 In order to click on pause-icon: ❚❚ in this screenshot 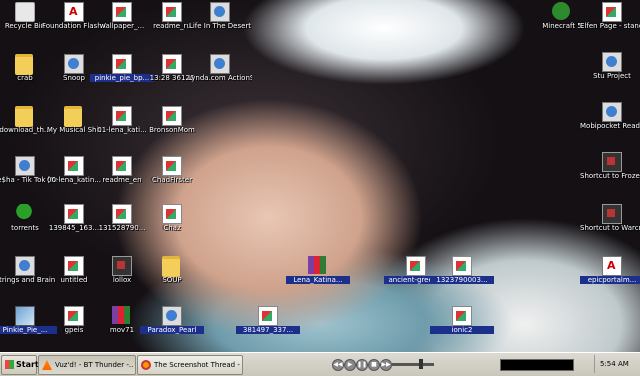, I will do `click(362, 365)`.